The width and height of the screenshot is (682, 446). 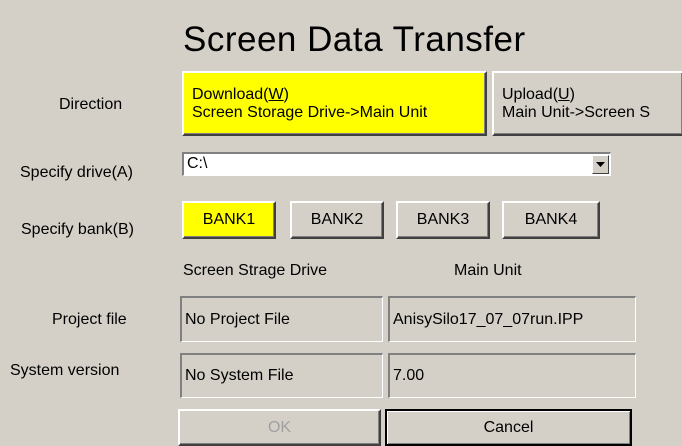 What do you see at coordinates (229, 220) in the screenshot?
I see `bank1-button: BANK1` at bounding box center [229, 220].